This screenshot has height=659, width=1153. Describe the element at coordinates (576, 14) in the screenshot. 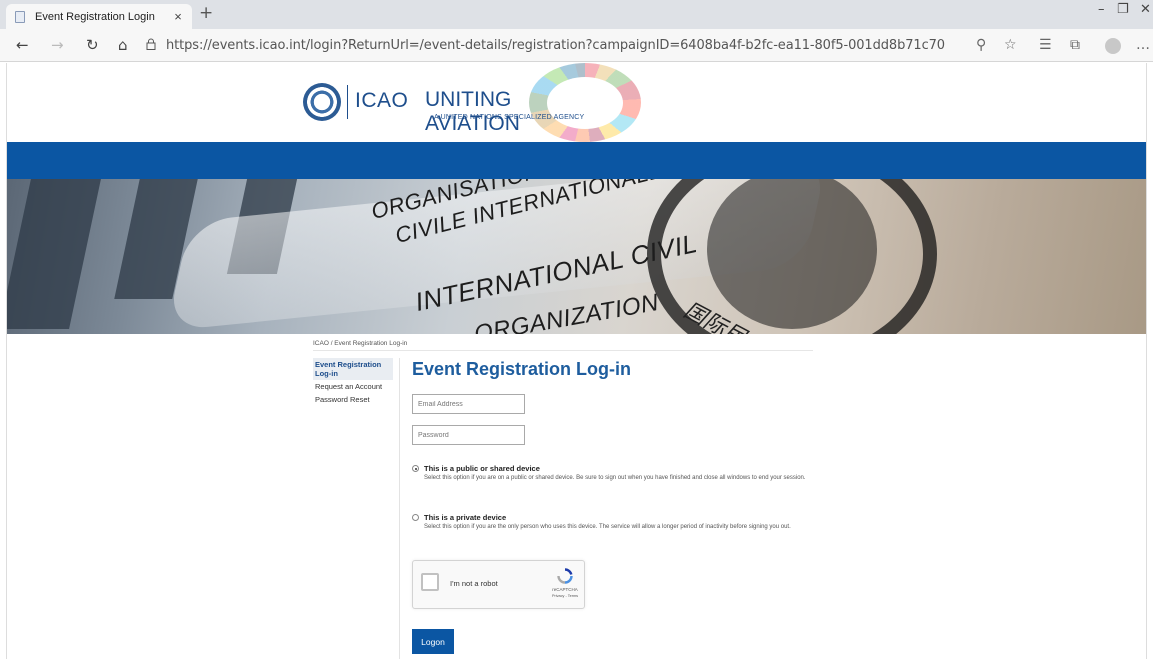

I see `browser-tab-strip: Event Registration Login × + – ❐ ✕` at that location.